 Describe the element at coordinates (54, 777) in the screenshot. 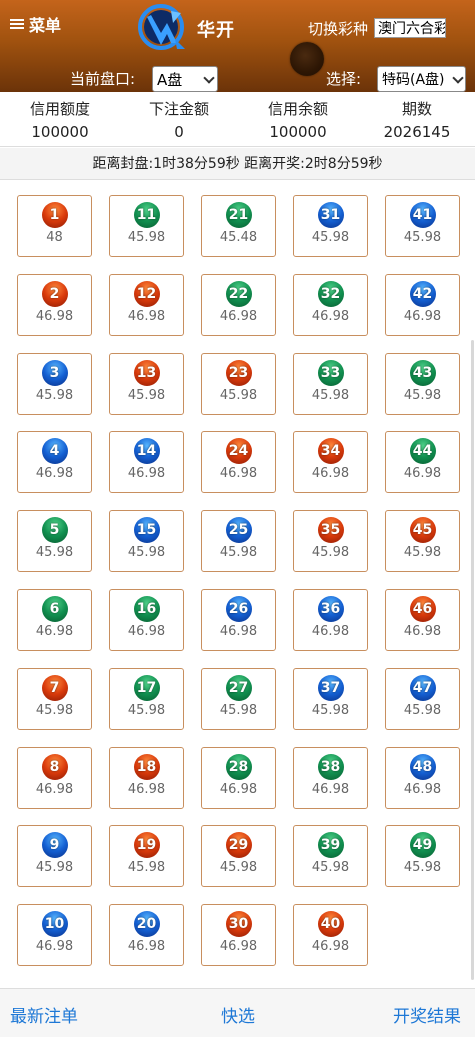

I see `number-cell: 8 46.98` at that location.